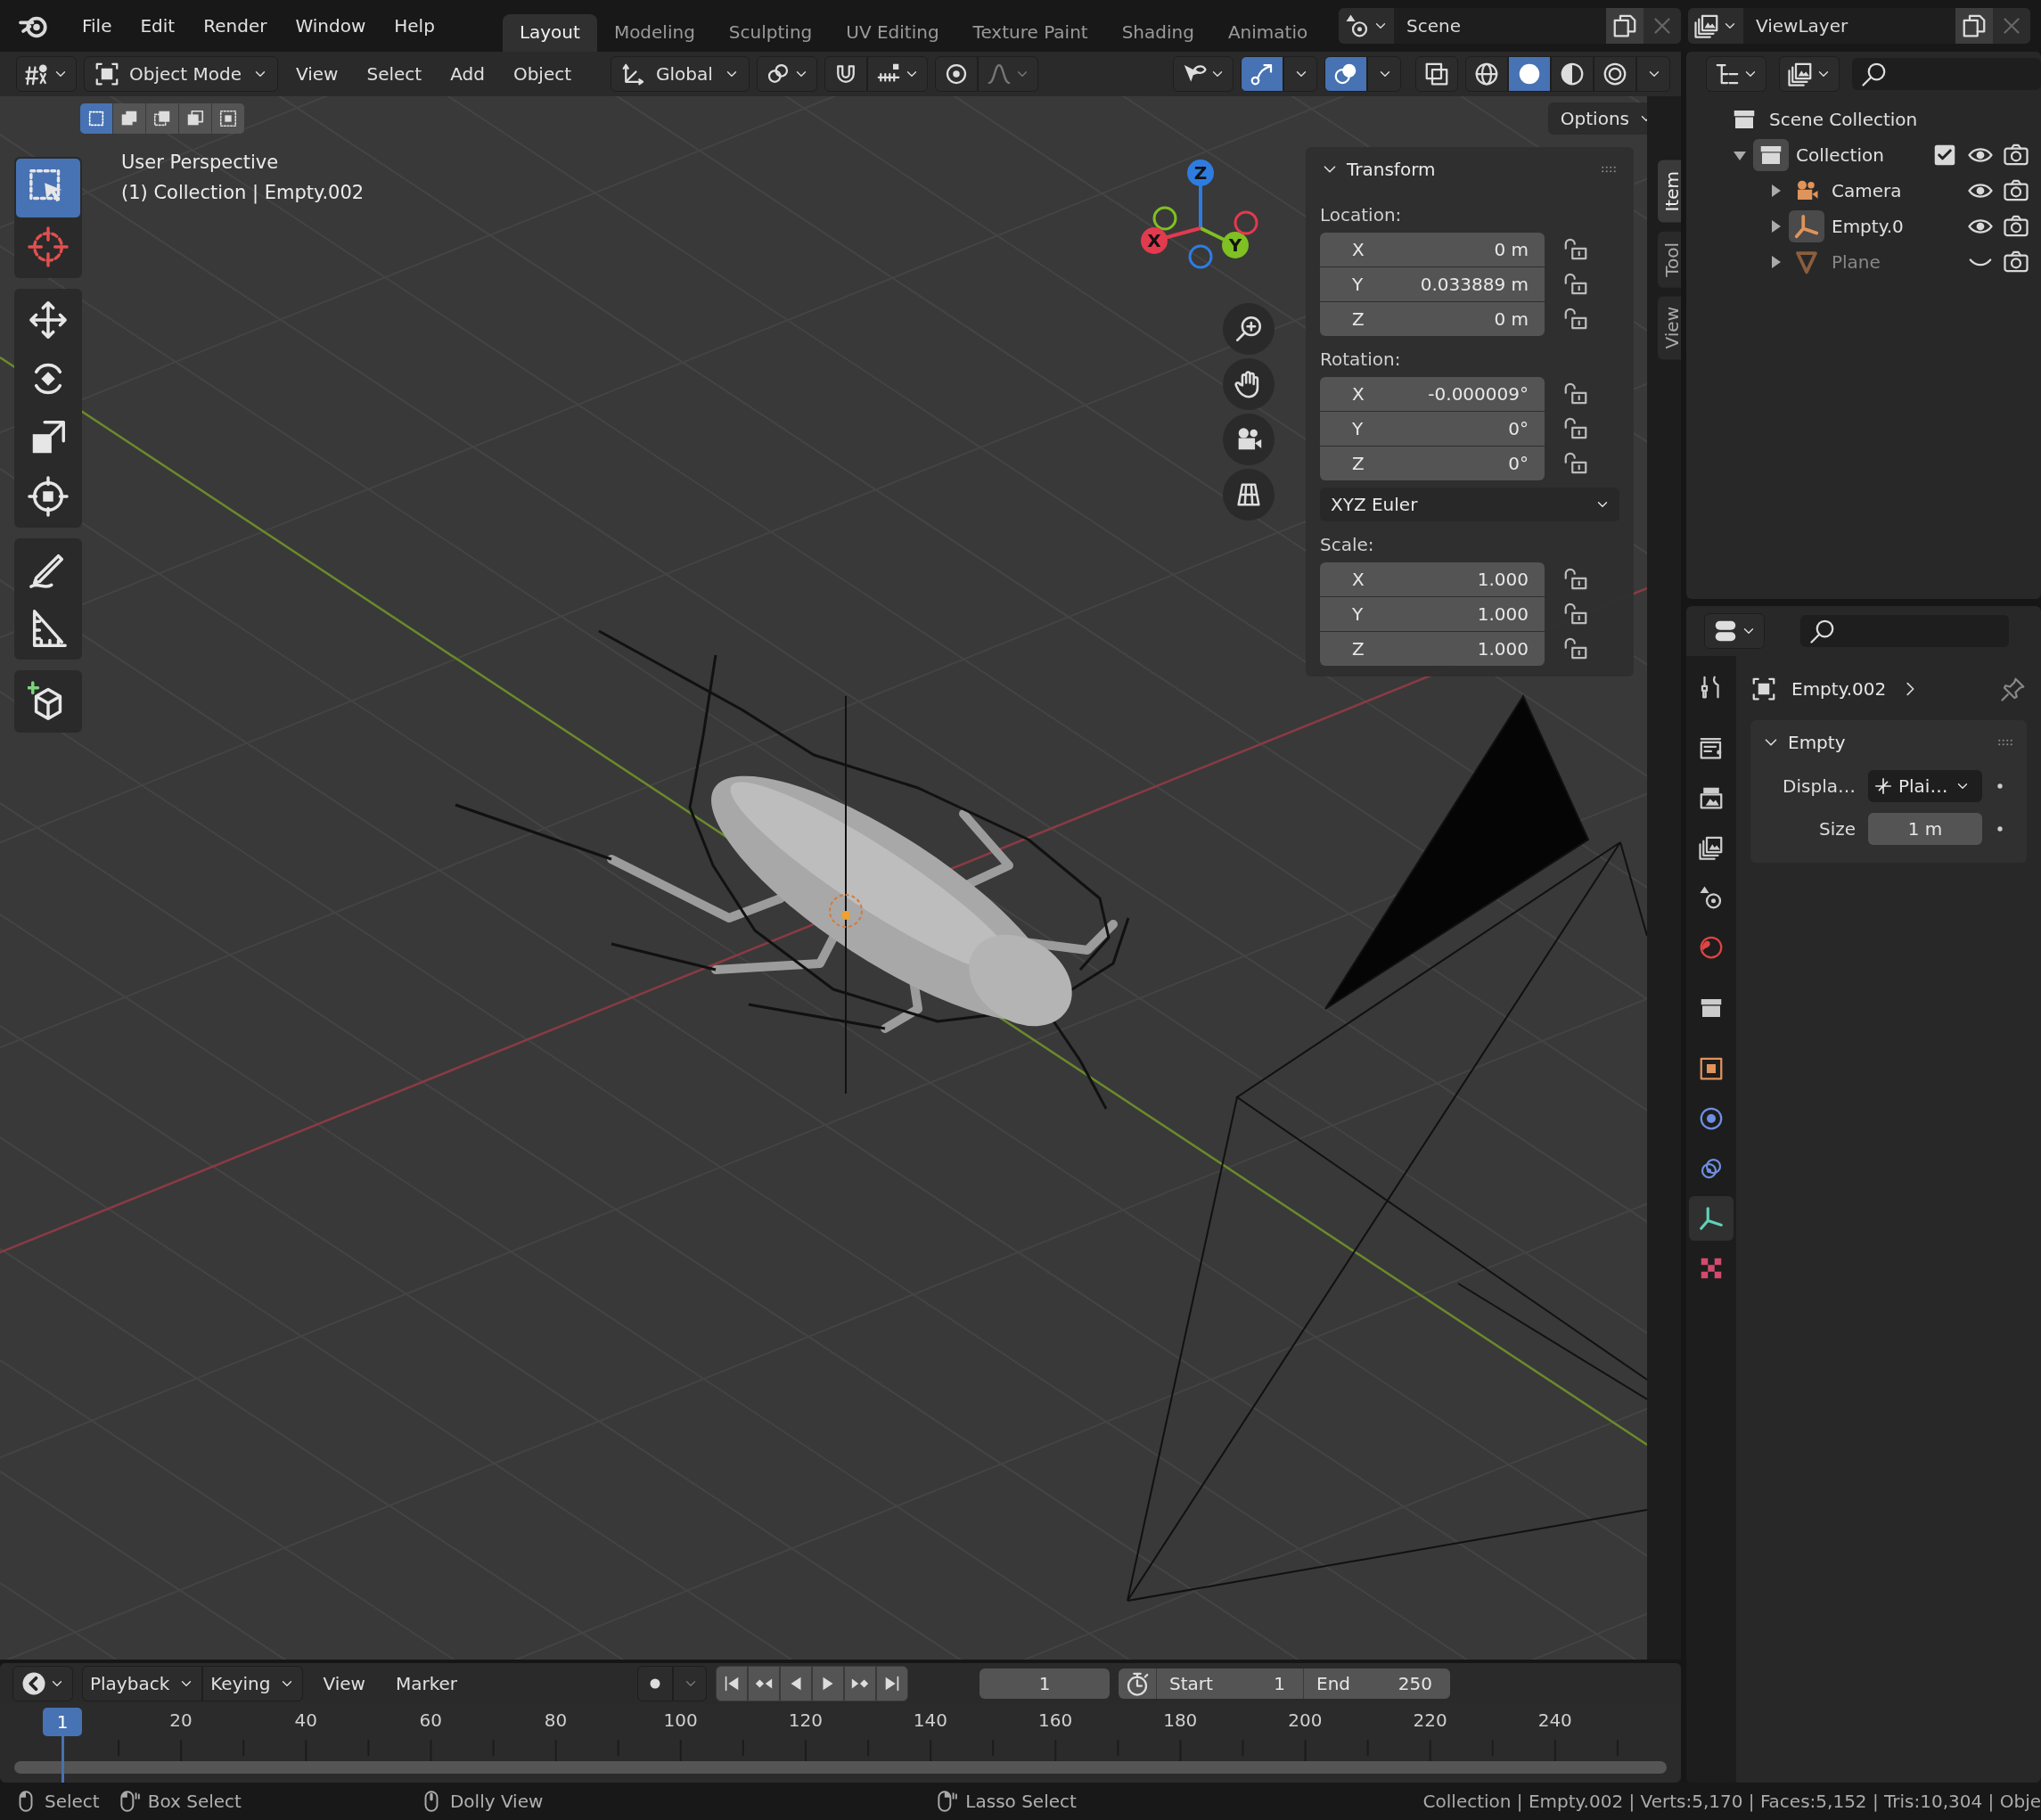 The height and width of the screenshot is (1820, 2041). What do you see at coordinates (1432, 319) in the screenshot?
I see `number-field: Z 0 m` at bounding box center [1432, 319].